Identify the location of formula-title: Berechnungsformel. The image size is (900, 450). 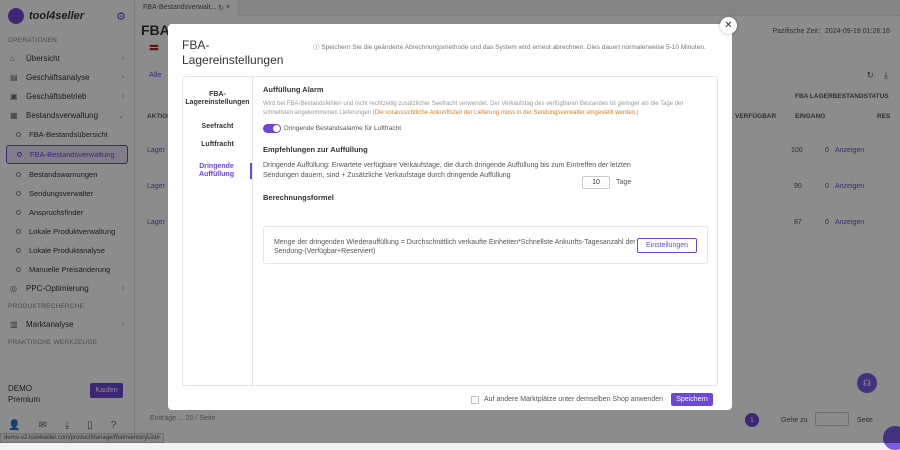
(298, 198).